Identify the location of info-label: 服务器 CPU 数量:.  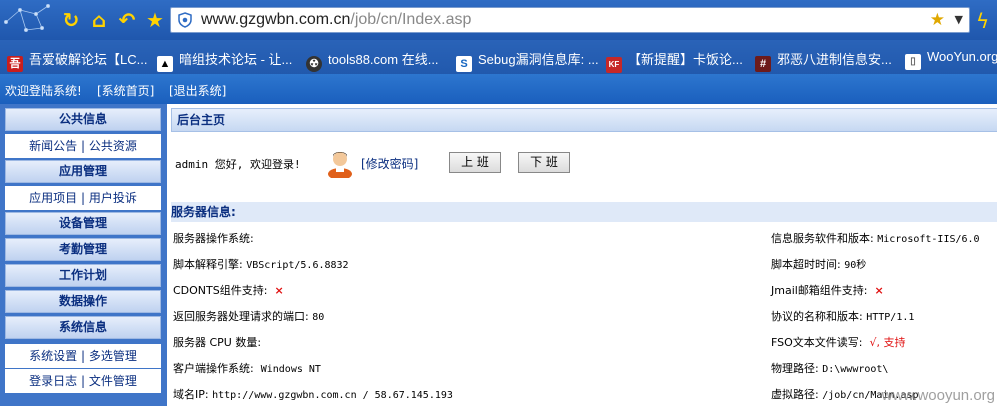
(217, 342).